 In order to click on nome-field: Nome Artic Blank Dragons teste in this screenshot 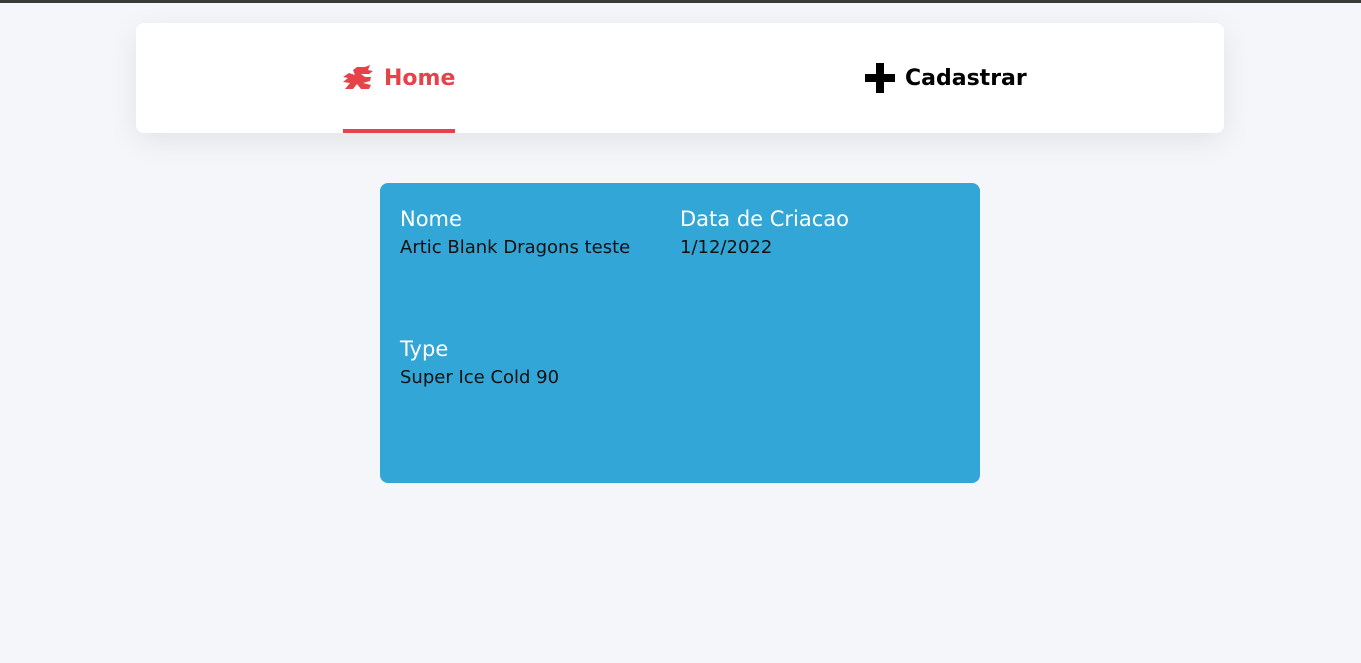, I will do `click(515, 233)`.